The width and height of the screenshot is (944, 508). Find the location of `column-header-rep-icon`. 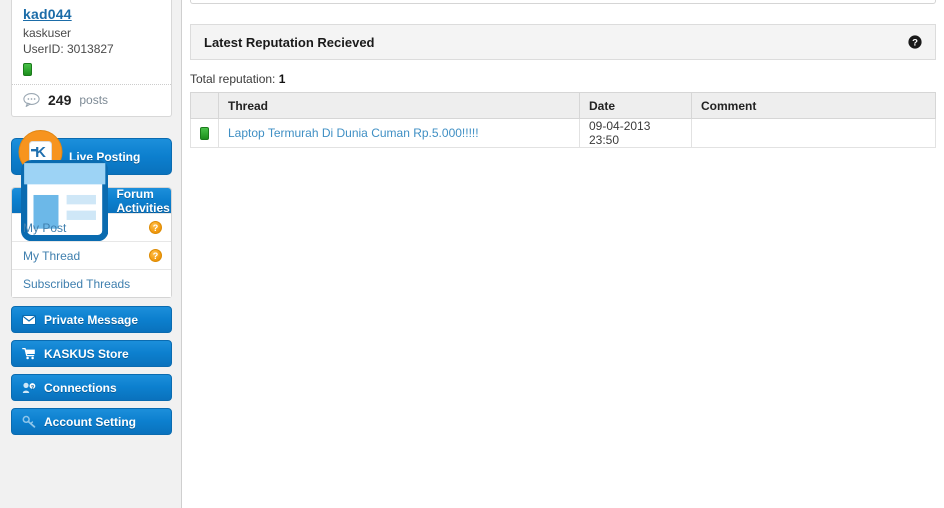

column-header-rep-icon is located at coordinates (204, 105).